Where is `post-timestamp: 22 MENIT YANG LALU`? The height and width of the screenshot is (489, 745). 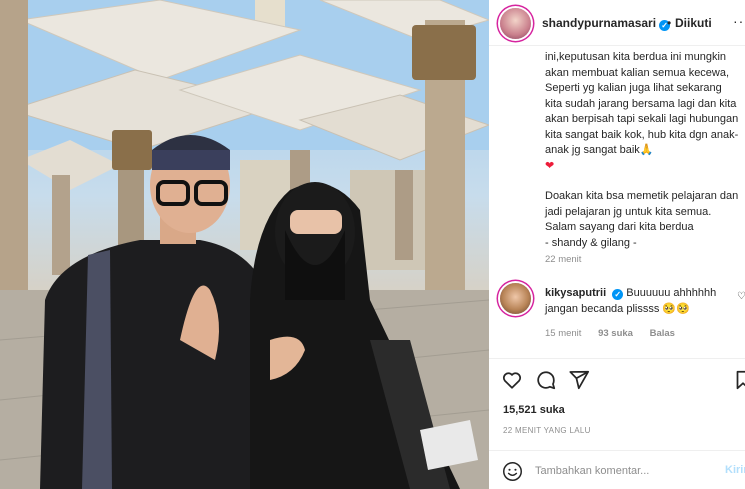
post-timestamp: 22 MENIT YANG LALU is located at coordinates (547, 430).